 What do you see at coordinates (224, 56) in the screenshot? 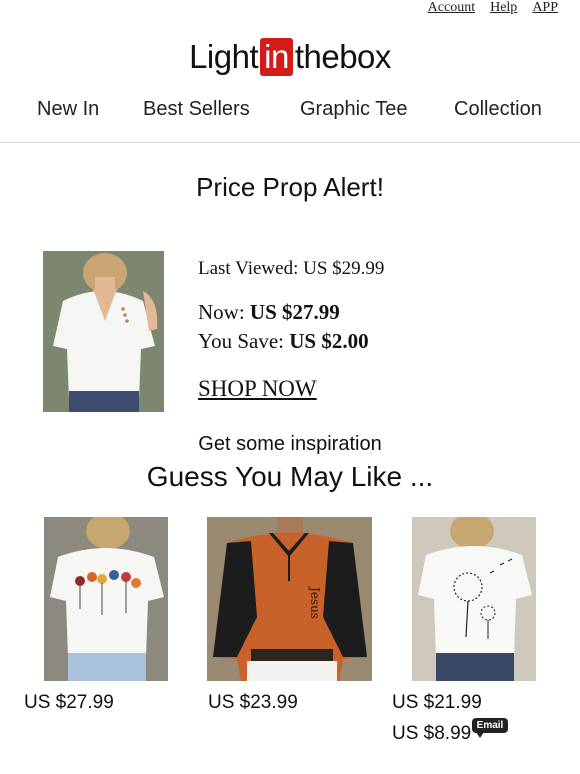
I see `logo-text-light: Light` at bounding box center [224, 56].